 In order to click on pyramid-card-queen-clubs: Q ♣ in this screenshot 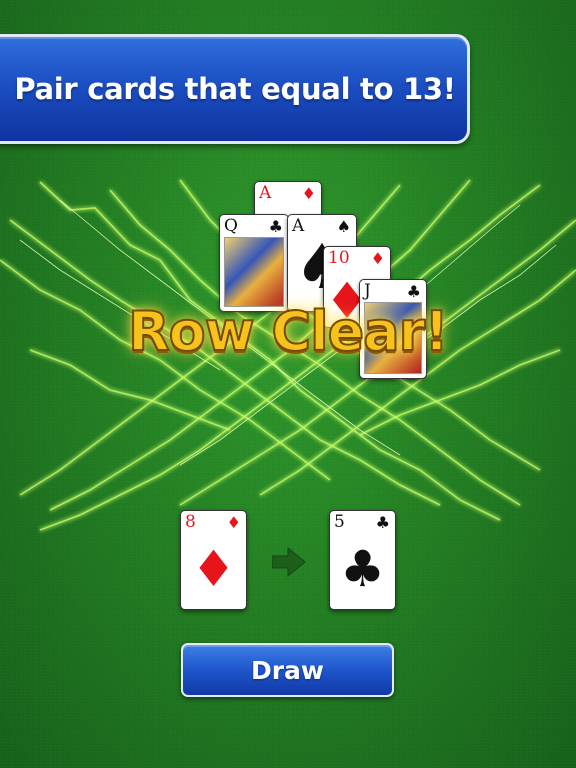, I will do `click(254, 263)`.